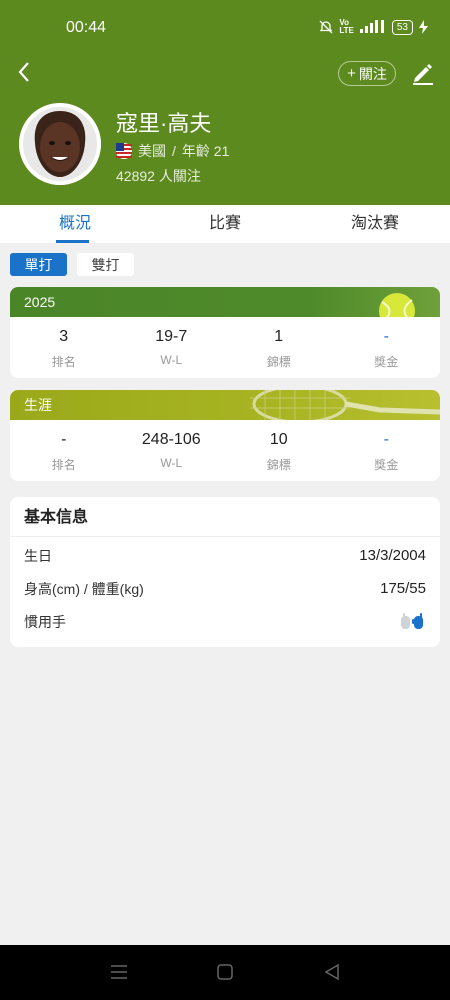 This screenshot has width=450, height=1000. Describe the element at coordinates (171, 439) in the screenshot. I see `stat-value: 248-106` at that location.